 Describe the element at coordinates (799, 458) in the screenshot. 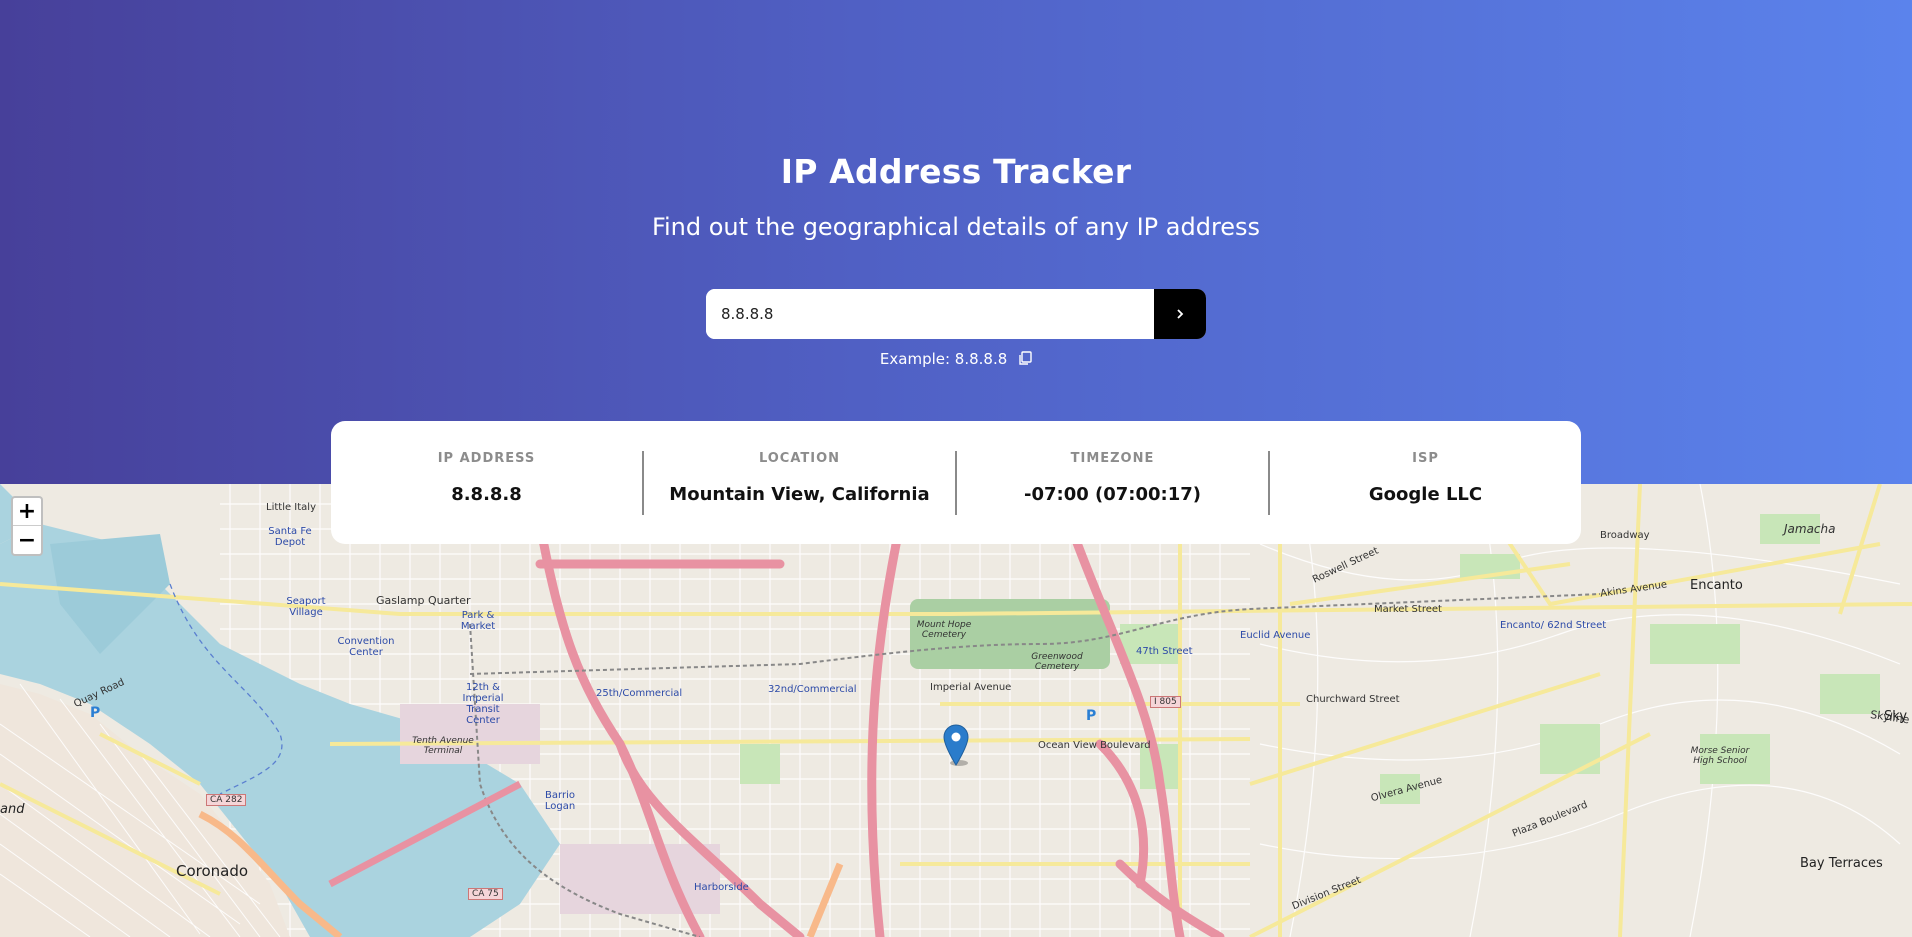

I see `location-label: LOCATION` at that location.